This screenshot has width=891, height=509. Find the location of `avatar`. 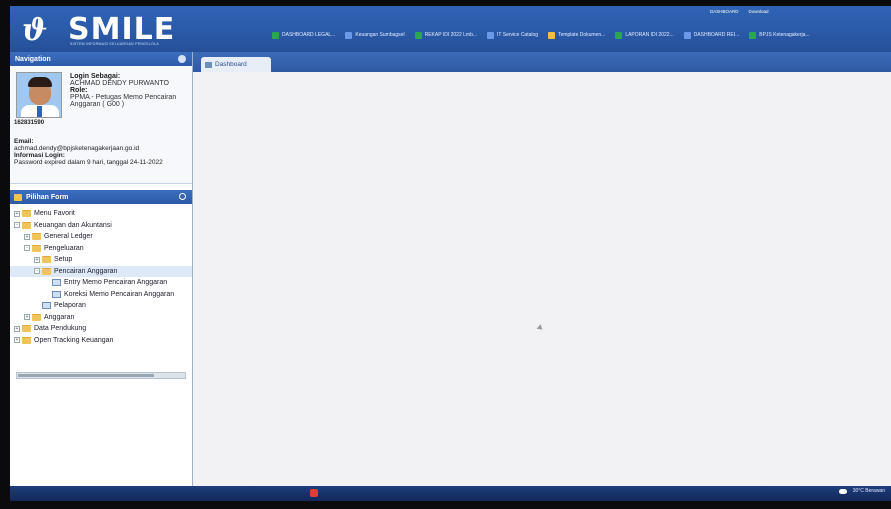

avatar is located at coordinates (39, 95).